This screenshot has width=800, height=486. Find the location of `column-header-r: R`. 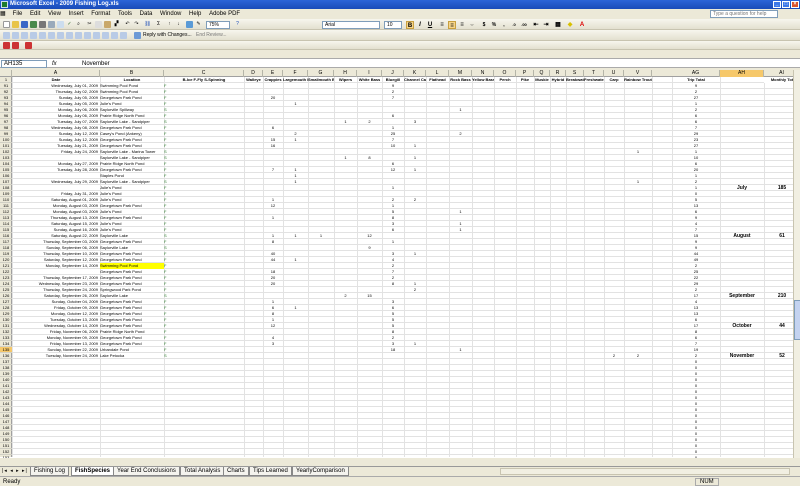

column-header-r: R is located at coordinates (558, 73).